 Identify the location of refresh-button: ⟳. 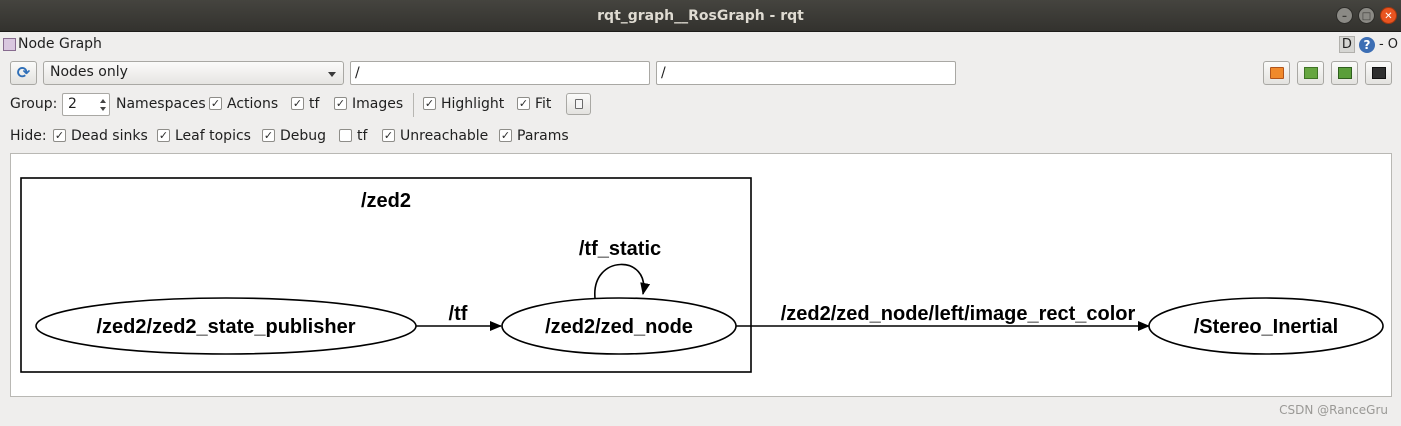
(23, 73).